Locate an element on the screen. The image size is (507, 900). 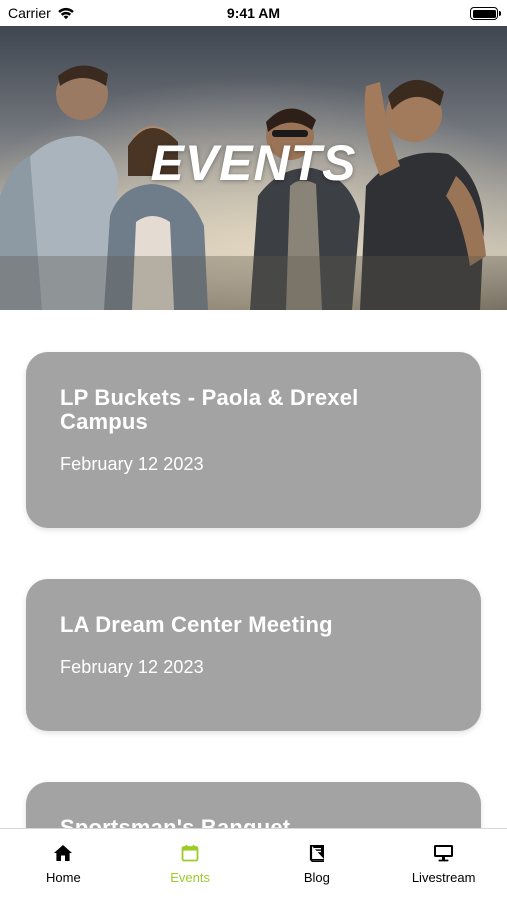
status-time: 9:41 AM is located at coordinates (253, 13).